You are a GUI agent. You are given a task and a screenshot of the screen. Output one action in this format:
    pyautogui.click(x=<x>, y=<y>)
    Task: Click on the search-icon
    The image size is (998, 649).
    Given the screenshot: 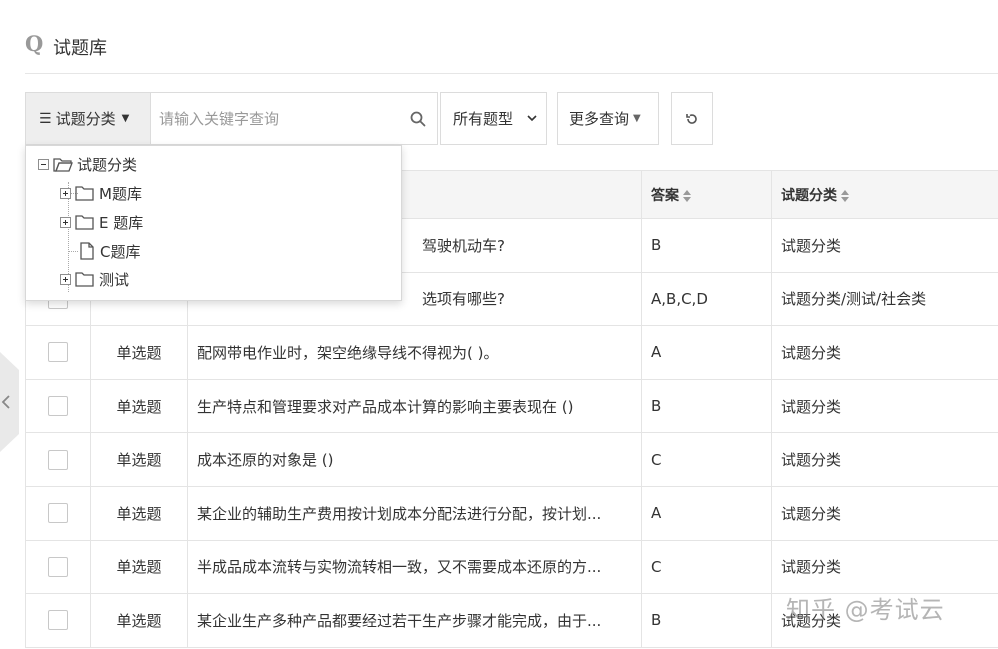 What is the action you would take?
    pyautogui.click(x=418, y=119)
    